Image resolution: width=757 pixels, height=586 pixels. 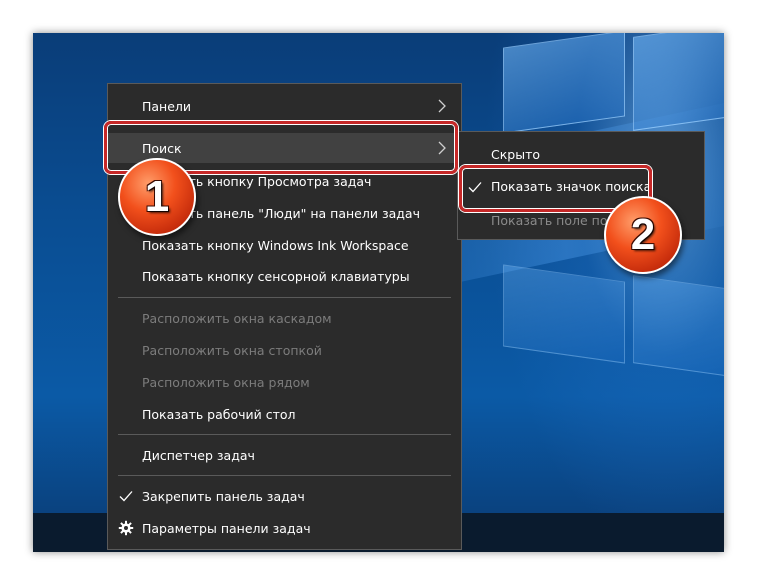 I want to click on gear-icon, so click(x=126, y=528).